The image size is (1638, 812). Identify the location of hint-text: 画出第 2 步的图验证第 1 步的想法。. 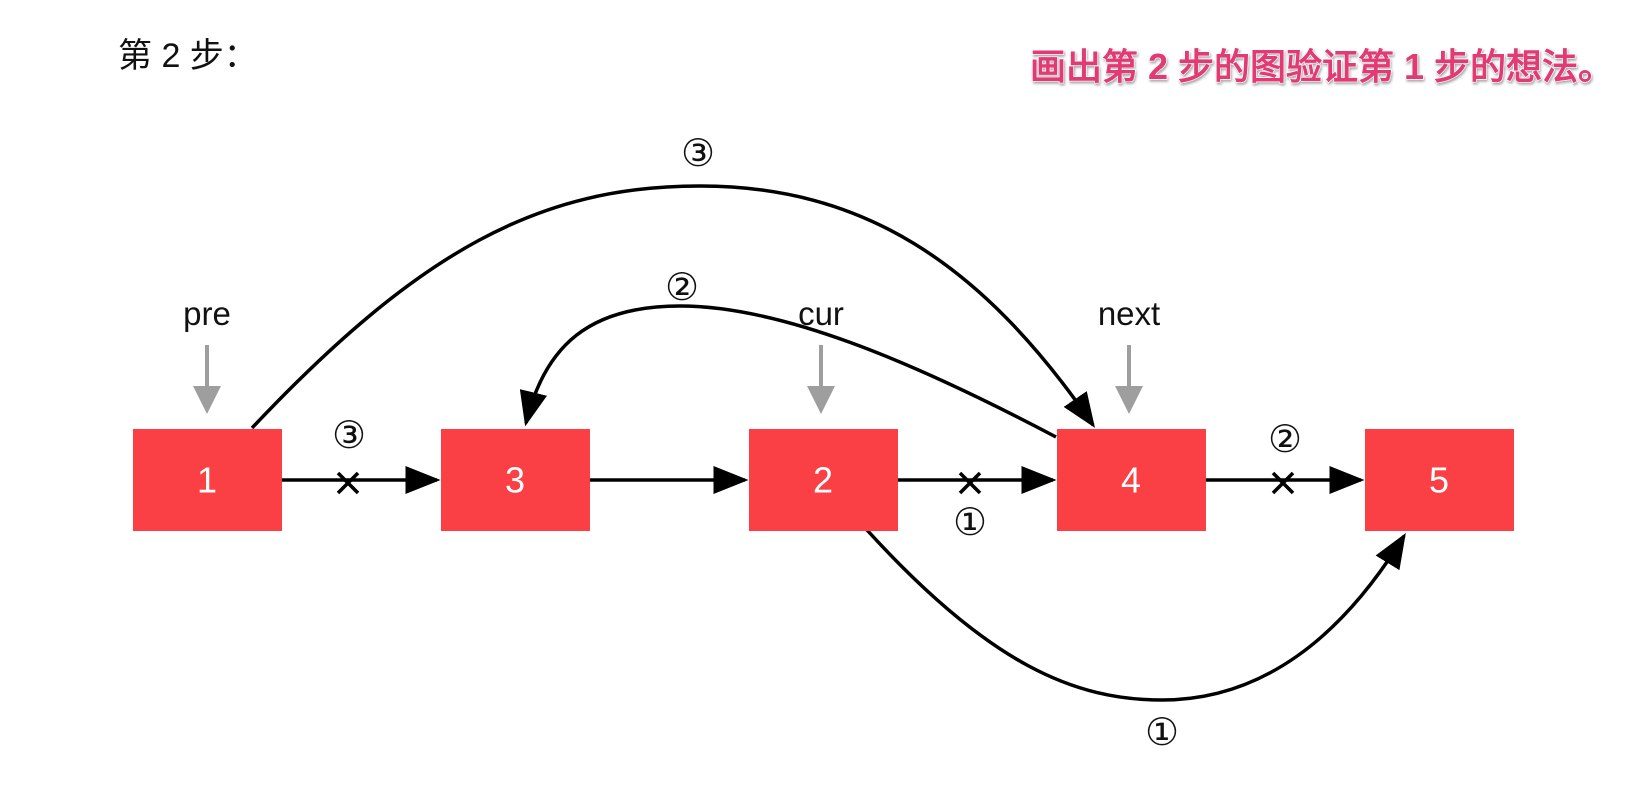
(1322, 66).